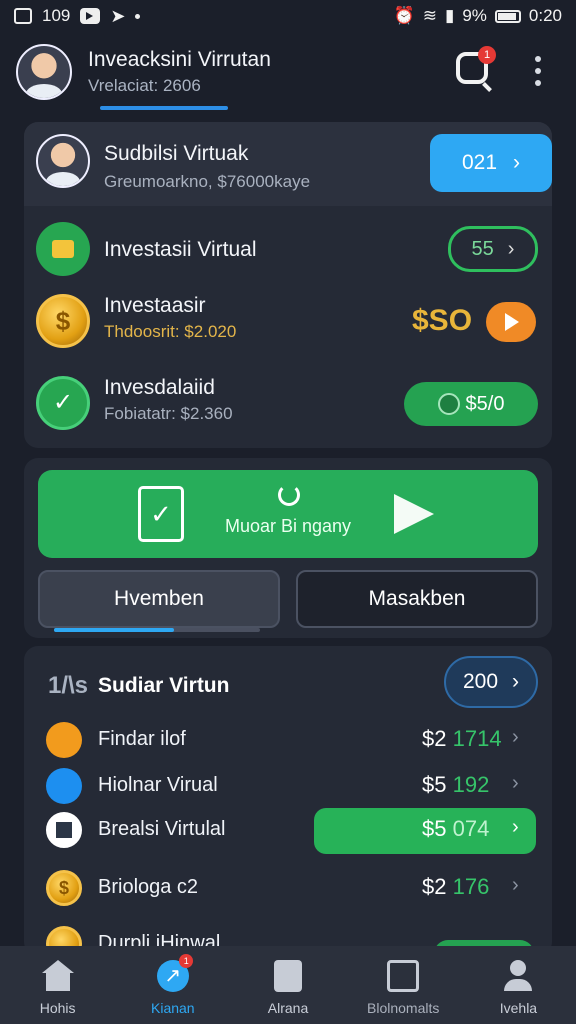 The width and height of the screenshot is (576, 1024). Describe the element at coordinates (164, 108) in the screenshot. I see `header-underline` at that location.